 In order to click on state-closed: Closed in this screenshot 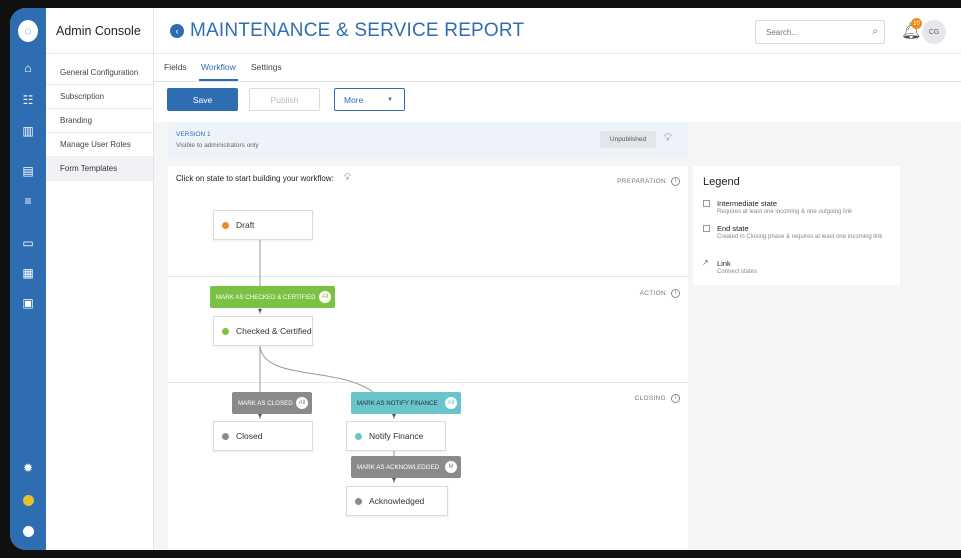, I will do `click(263, 436)`.